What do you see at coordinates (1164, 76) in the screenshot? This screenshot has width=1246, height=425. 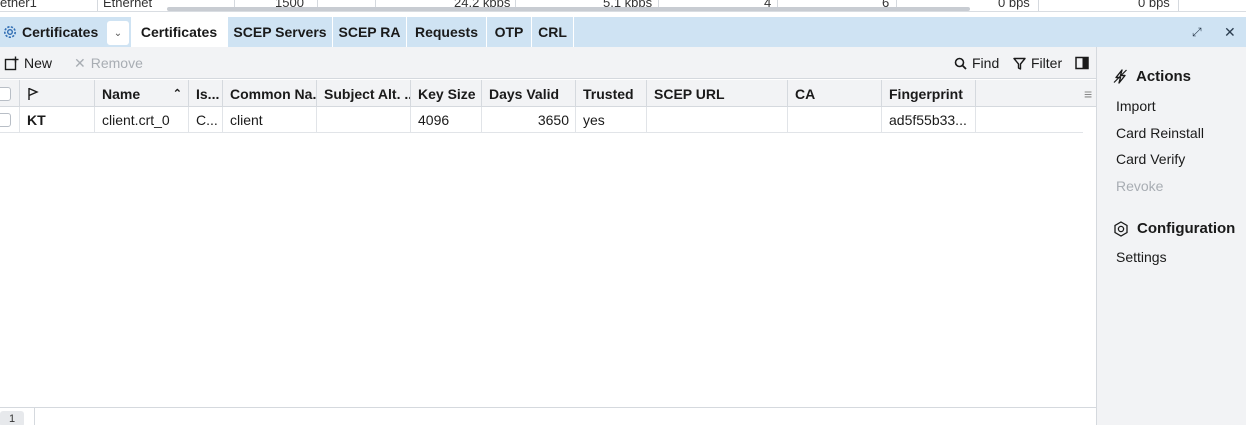 I see `actions-heading-label: Actions` at bounding box center [1164, 76].